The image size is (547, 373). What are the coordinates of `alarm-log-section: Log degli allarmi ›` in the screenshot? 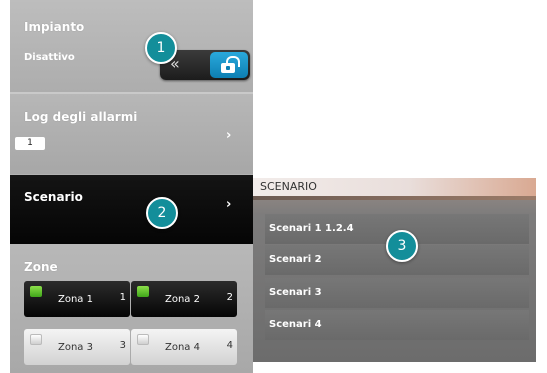 It's located at (131, 134).